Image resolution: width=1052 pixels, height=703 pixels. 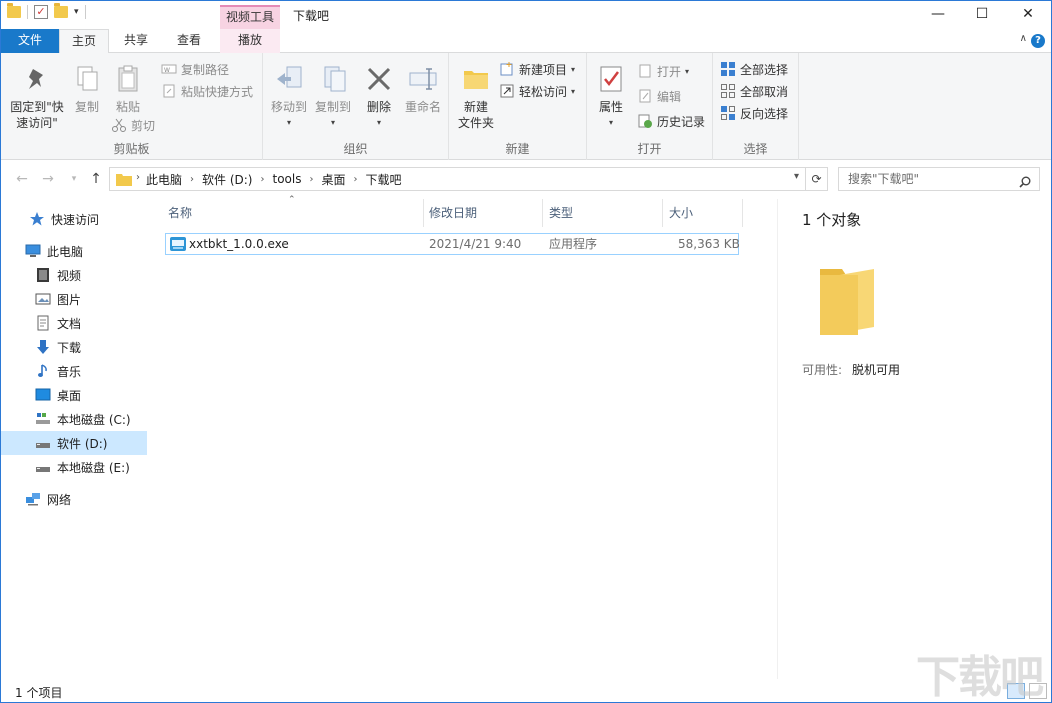 What do you see at coordinates (87, 79) in the screenshot?
I see `copy-icon` at bounding box center [87, 79].